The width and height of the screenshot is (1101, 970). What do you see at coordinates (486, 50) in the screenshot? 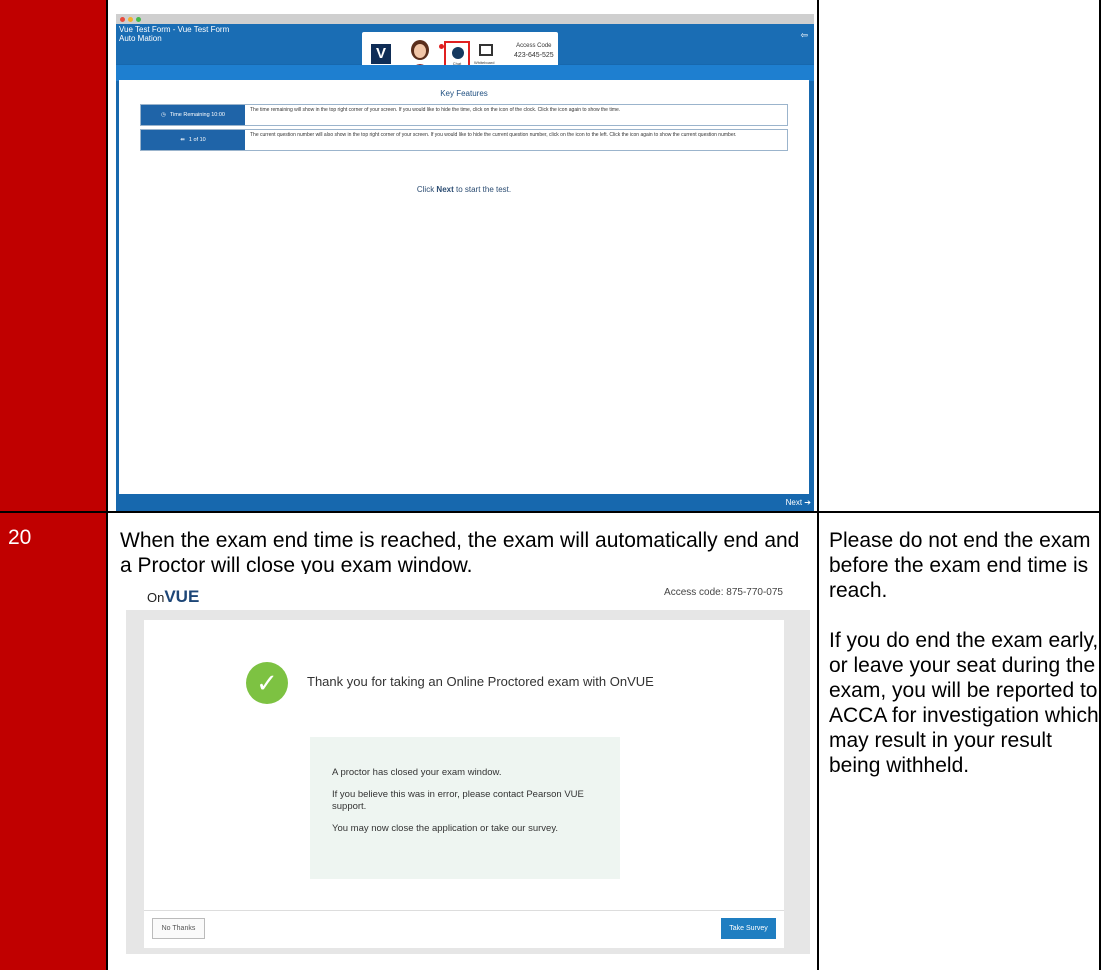
I see `whiteboard-icon` at bounding box center [486, 50].